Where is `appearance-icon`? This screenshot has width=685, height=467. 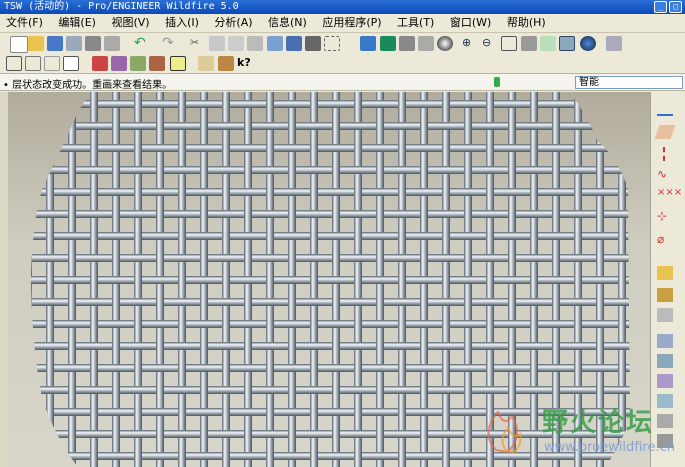
appearance-icon is located at coordinates (588, 43).